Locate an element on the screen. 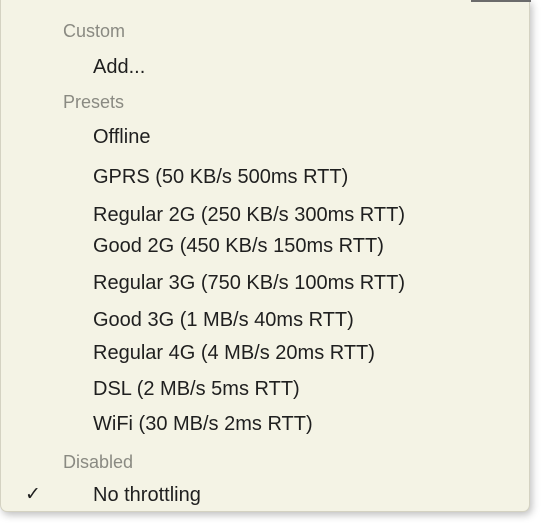  menu-top-edge is located at coordinates (501, 1).